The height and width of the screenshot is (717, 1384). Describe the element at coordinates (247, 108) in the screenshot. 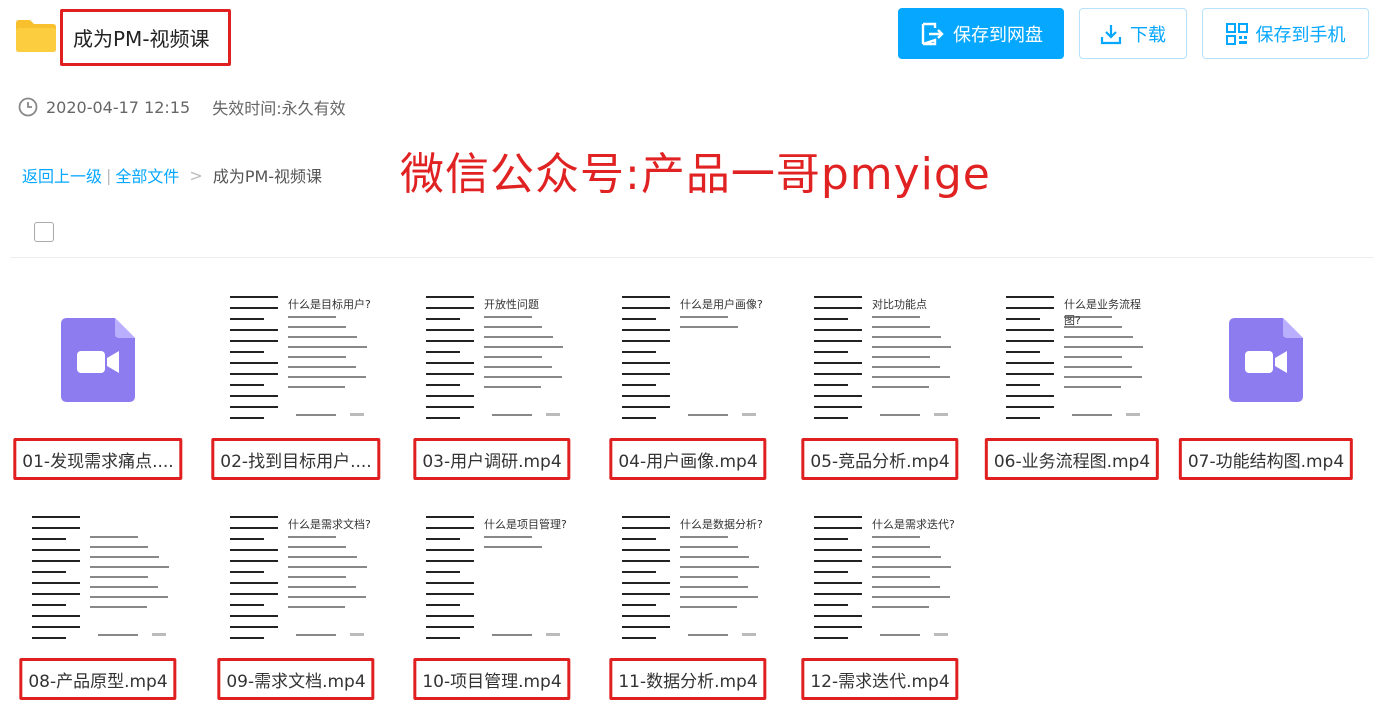

I see `expiry-label: 失效时间:` at that location.